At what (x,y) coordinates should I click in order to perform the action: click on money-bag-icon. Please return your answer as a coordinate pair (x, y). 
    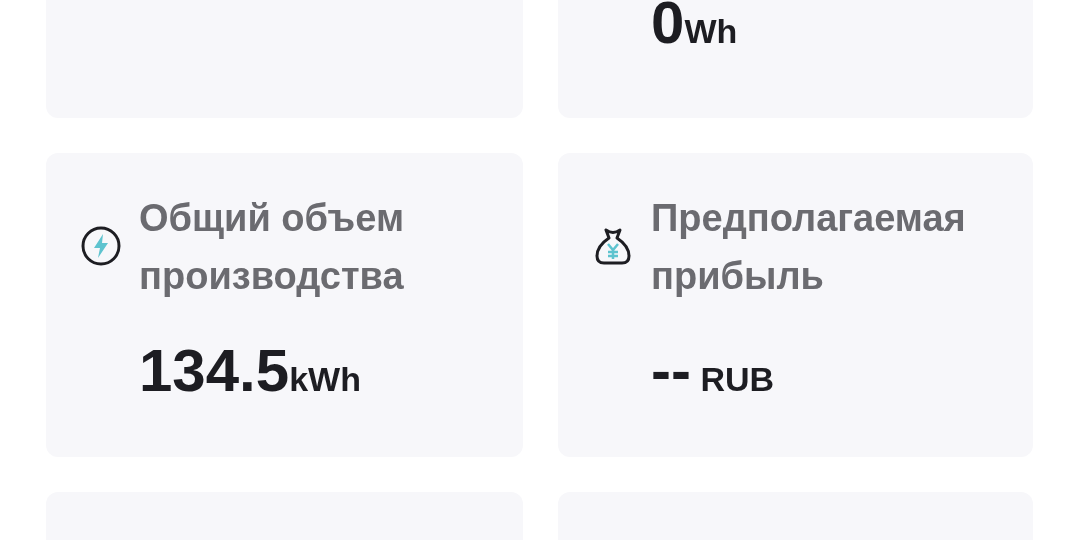
    Looking at the image, I should click on (613, 246).